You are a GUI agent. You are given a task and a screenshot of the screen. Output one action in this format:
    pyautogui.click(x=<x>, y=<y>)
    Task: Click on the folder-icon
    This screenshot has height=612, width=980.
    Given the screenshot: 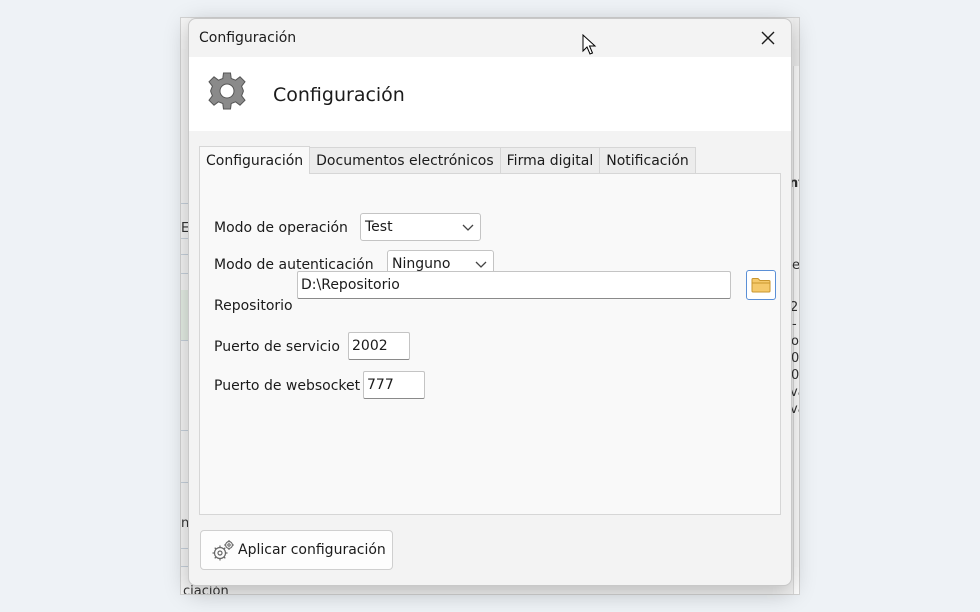 What is the action you would take?
    pyautogui.click(x=761, y=285)
    